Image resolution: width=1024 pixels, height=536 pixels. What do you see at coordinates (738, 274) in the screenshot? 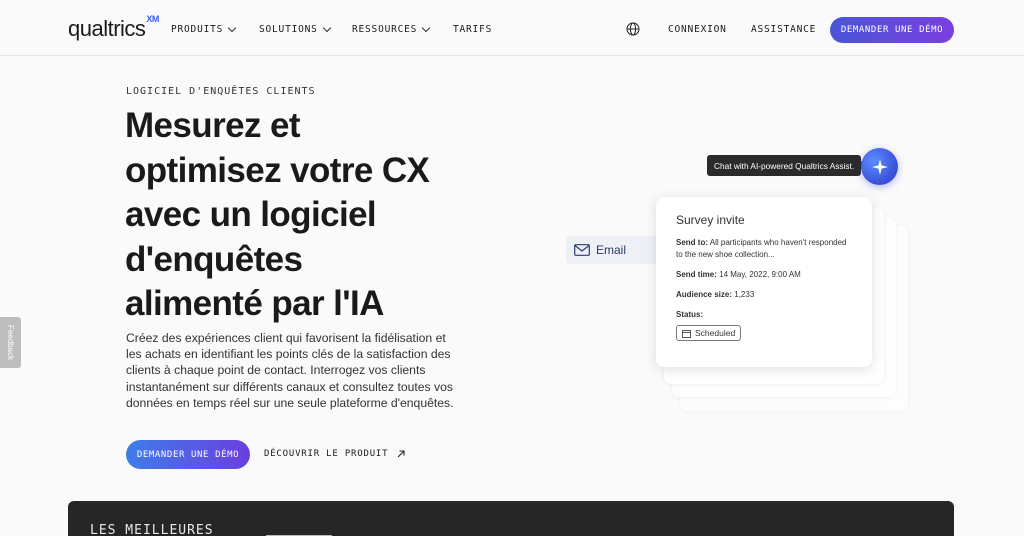
I see `send-time-row: Send time: 14 May, 2022, 9:00 AM` at bounding box center [738, 274].